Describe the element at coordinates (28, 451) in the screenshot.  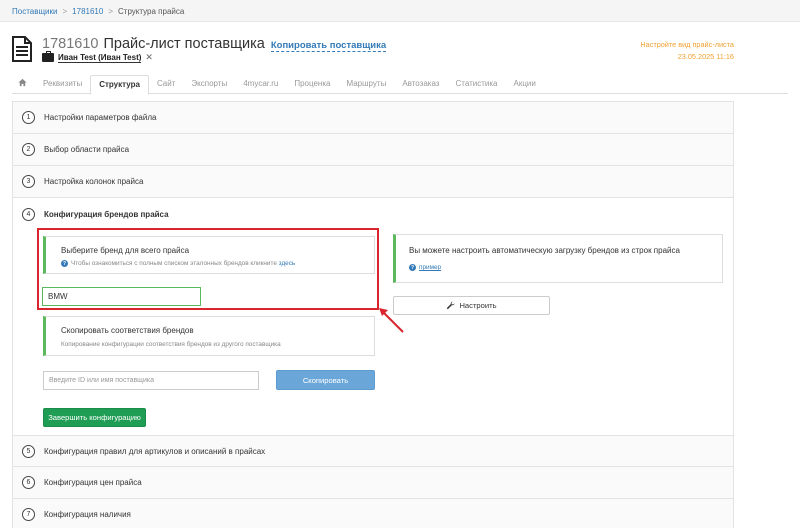
I see `step-number: 5` at that location.